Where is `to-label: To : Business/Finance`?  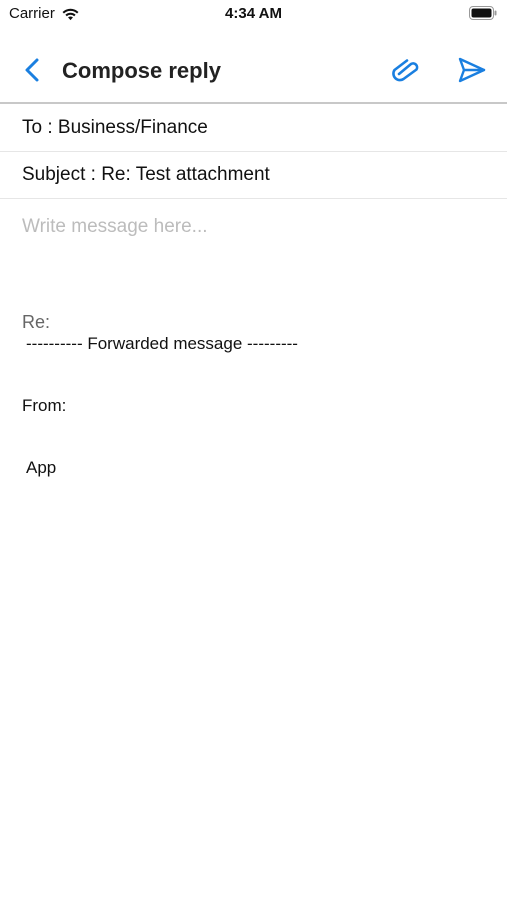
to-label: To : Business/Finance is located at coordinates (115, 127).